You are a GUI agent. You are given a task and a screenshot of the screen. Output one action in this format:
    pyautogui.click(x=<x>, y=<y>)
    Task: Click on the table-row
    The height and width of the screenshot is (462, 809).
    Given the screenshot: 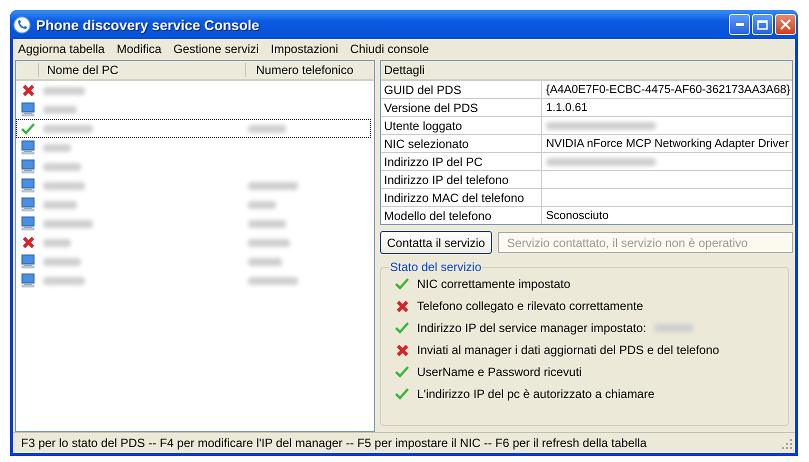 What is the action you would take?
    pyautogui.click(x=193, y=128)
    